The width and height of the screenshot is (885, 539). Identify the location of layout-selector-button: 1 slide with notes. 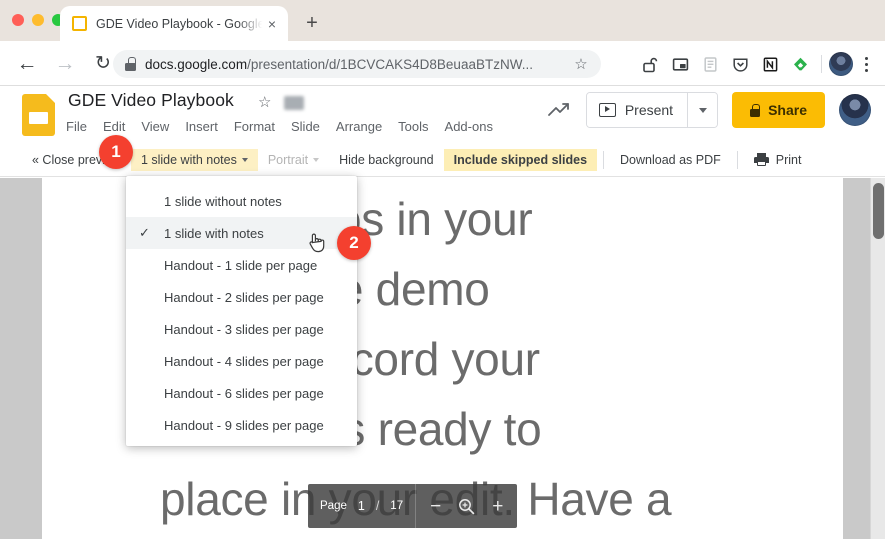
(194, 159).